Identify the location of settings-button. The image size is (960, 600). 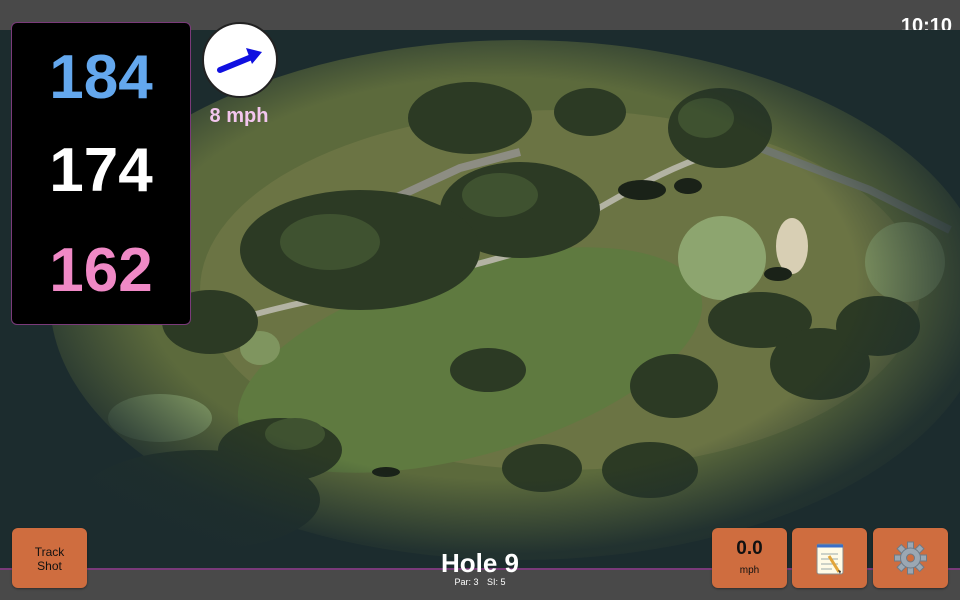
(910, 558).